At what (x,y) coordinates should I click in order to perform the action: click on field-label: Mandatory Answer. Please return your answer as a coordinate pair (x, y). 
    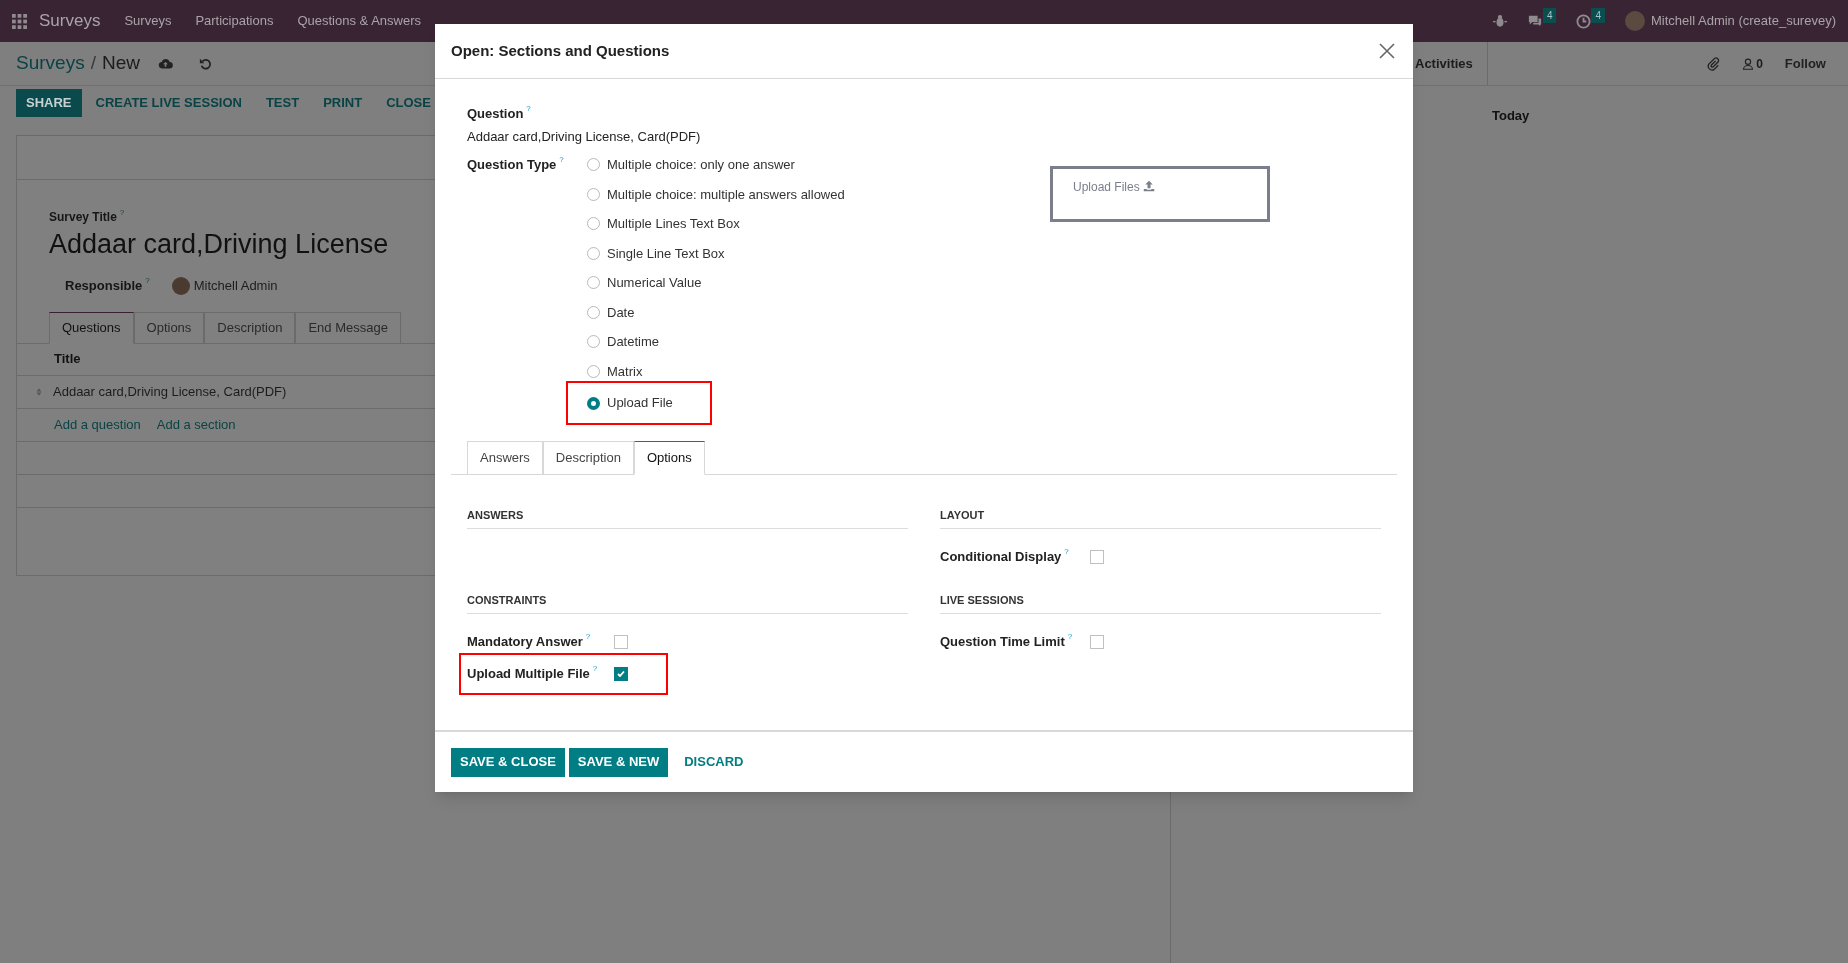
    Looking at the image, I should click on (525, 641).